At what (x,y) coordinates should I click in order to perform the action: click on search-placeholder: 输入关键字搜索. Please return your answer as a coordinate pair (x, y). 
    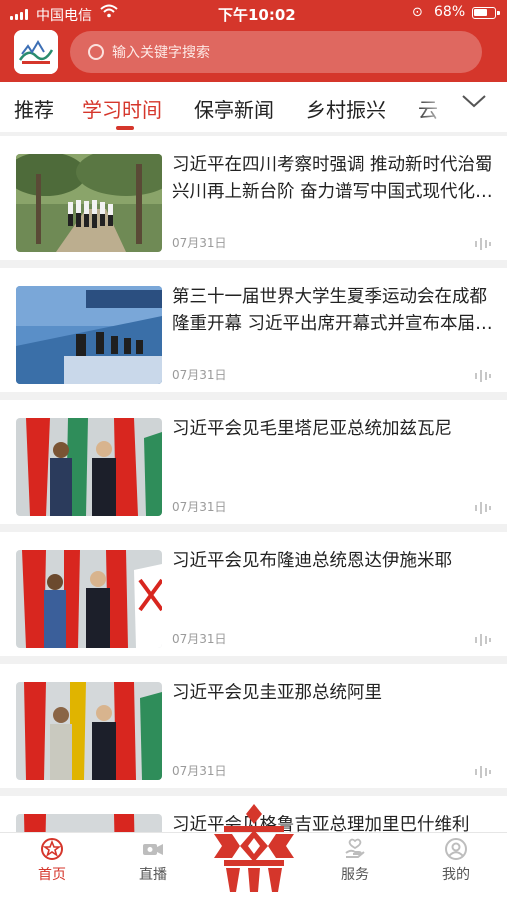
    Looking at the image, I should click on (161, 52).